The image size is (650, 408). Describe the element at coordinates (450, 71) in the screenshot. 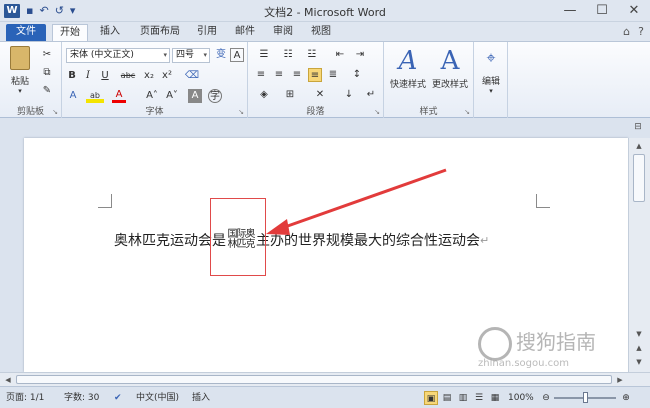

I see `change-styles-button: A 更改样式` at that location.